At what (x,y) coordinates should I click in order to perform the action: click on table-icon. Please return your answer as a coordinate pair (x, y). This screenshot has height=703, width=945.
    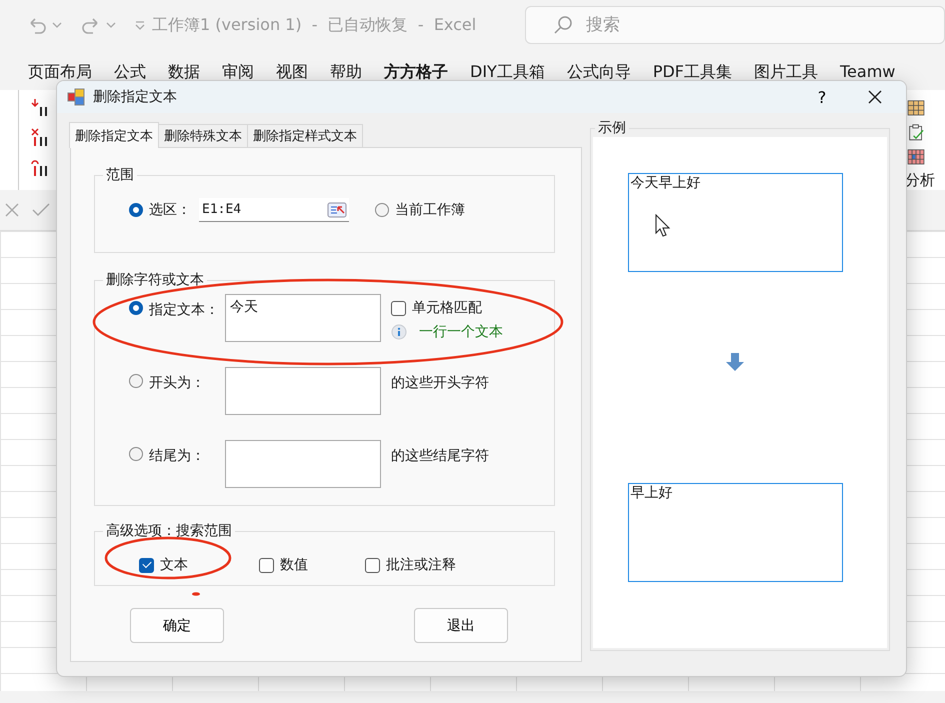
    Looking at the image, I should click on (916, 108).